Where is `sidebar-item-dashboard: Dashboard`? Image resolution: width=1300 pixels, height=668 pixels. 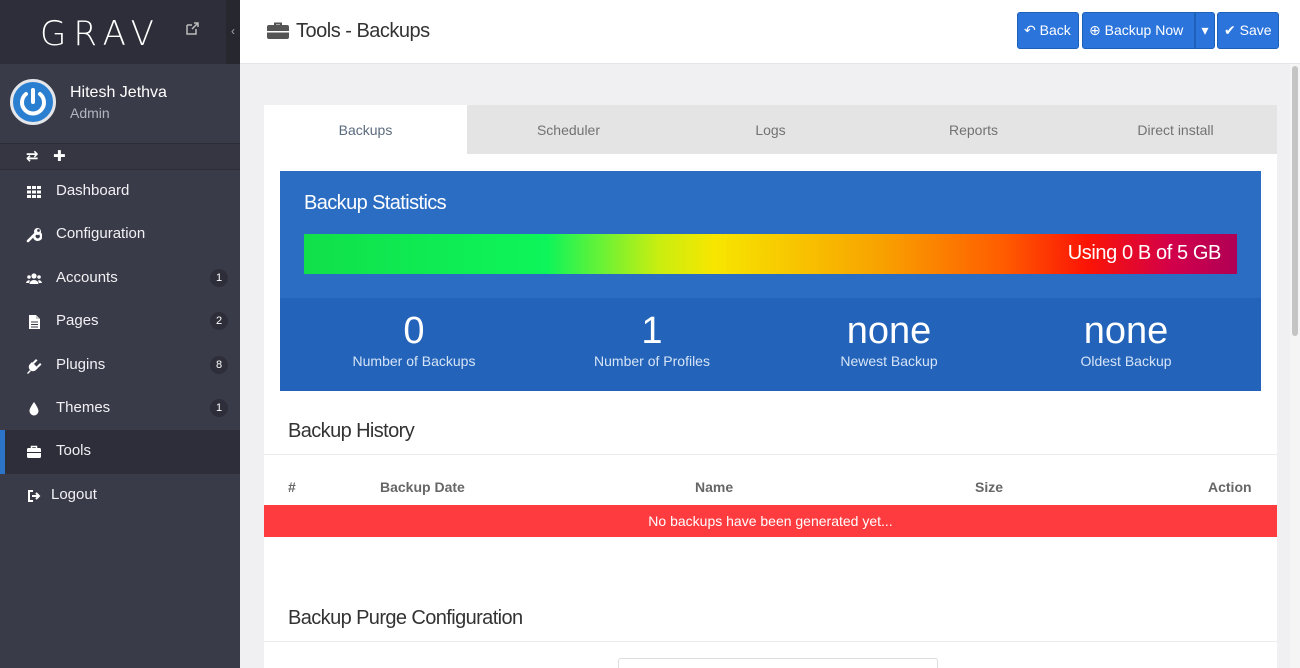 sidebar-item-dashboard: Dashboard is located at coordinates (120, 191).